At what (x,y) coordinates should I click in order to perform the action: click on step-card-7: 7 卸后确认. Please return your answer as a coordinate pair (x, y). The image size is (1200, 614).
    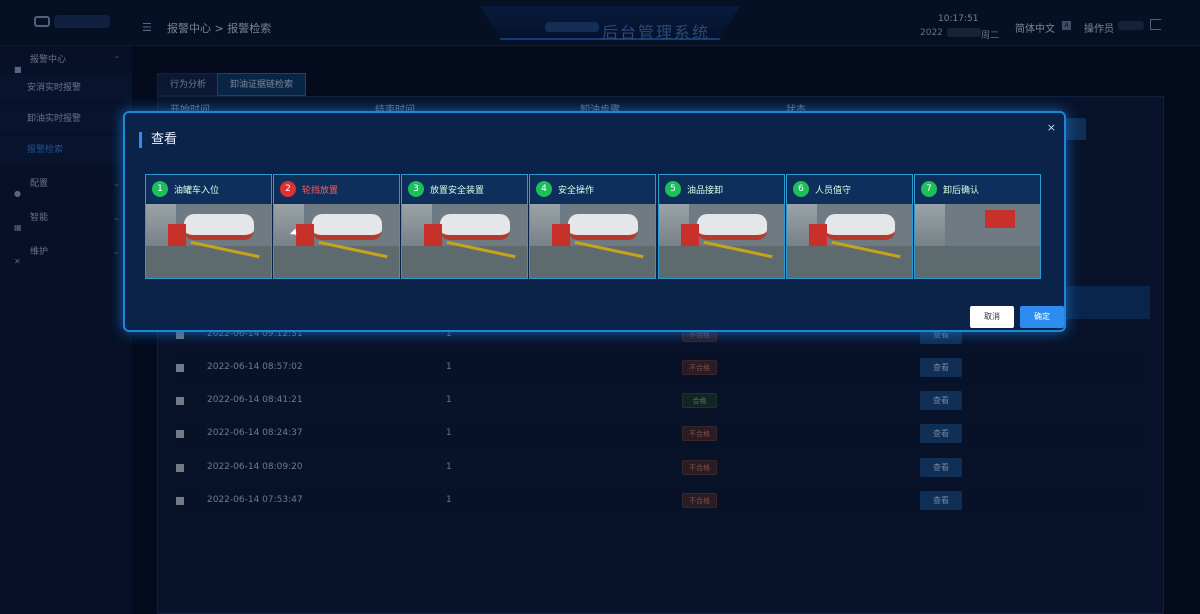
    Looking at the image, I should click on (977, 226).